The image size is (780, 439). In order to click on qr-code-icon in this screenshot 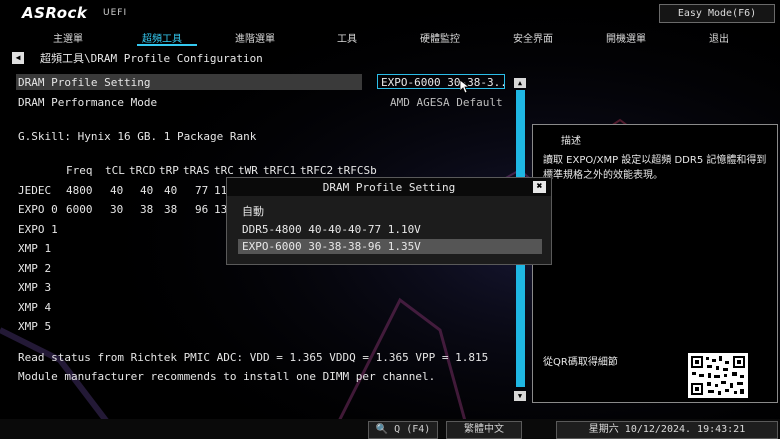, I will do `click(718, 375)`.